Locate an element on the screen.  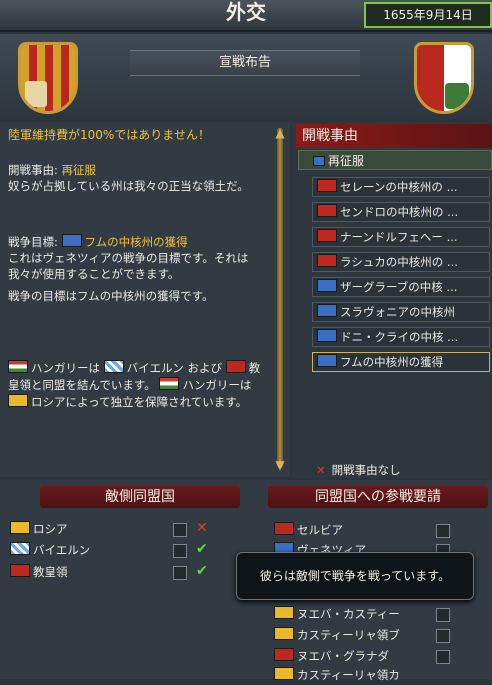
call-ally-row: カスティーリャ領カ is located at coordinates (337, 675).